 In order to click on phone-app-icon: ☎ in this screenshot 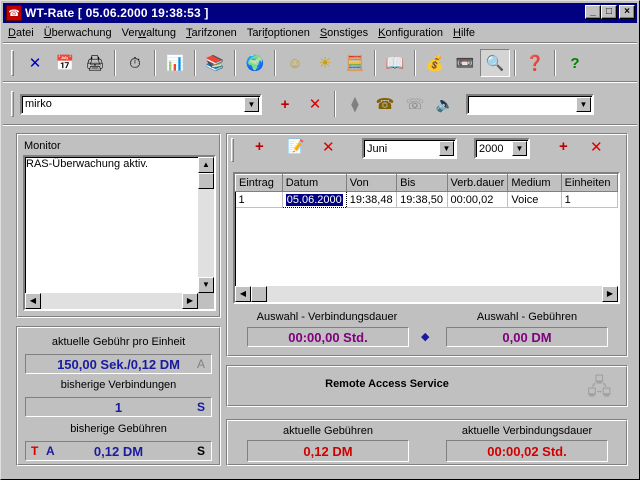, I will do `click(14, 13)`.